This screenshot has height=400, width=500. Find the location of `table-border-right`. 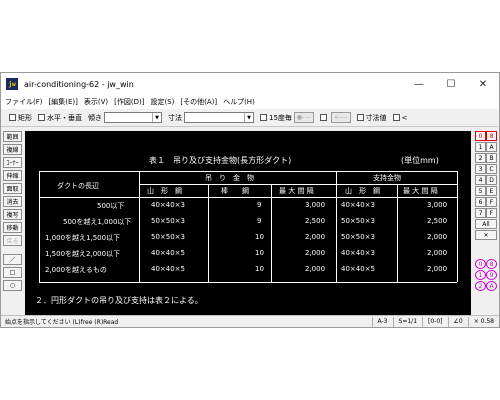

table-border-right is located at coordinates (457, 226).